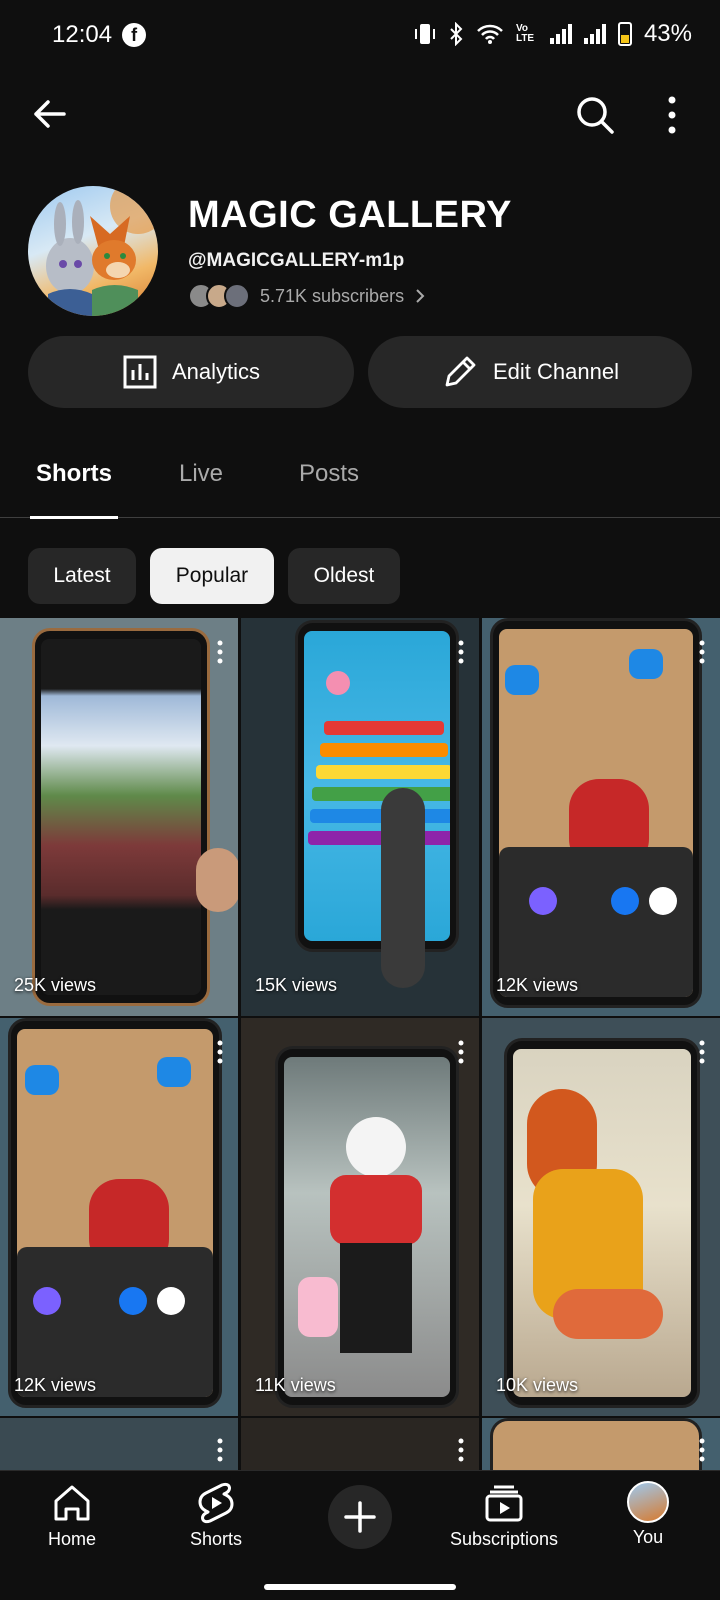 The width and height of the screenshot is (720, 1600). Describe the element at coordinates (344, 576) in the screenshot. I see `chip-oldest: Oldest` at that location.